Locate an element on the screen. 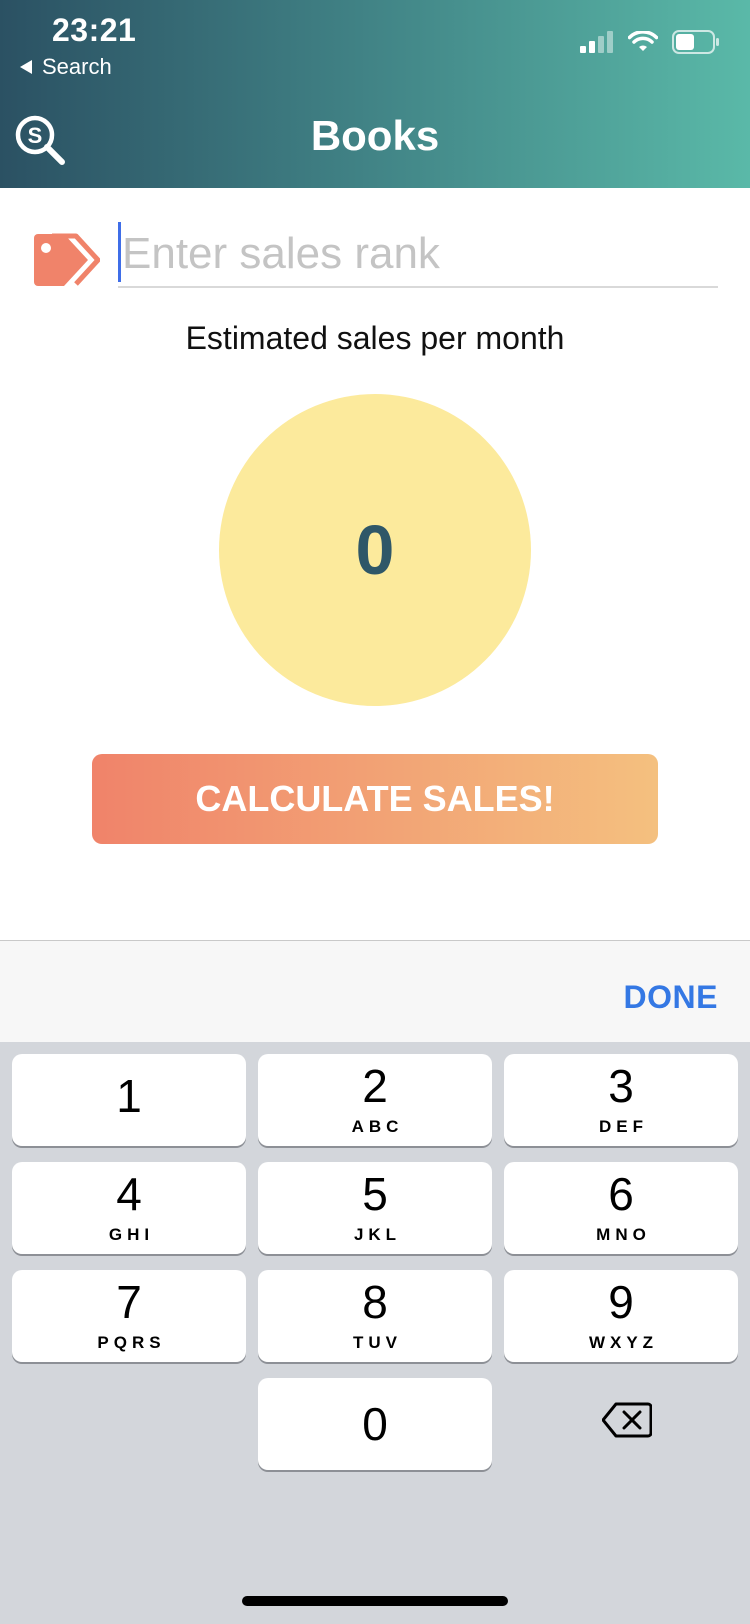  estimated-sales-label: Estimated sales per month is located at coordinates (375, 338).